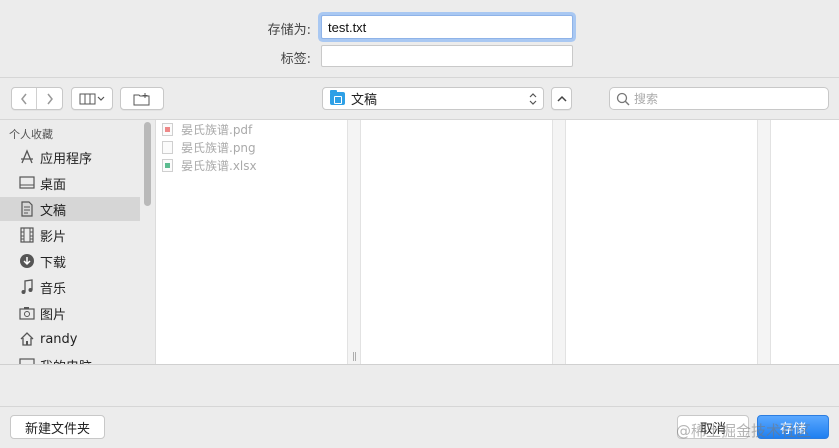 This screenshot has width=839, height=448. What do you see at coordinates (53, 263) in the screenshot?
I see `sidebar-item-label: 下载` at bounding box center [53, 263].